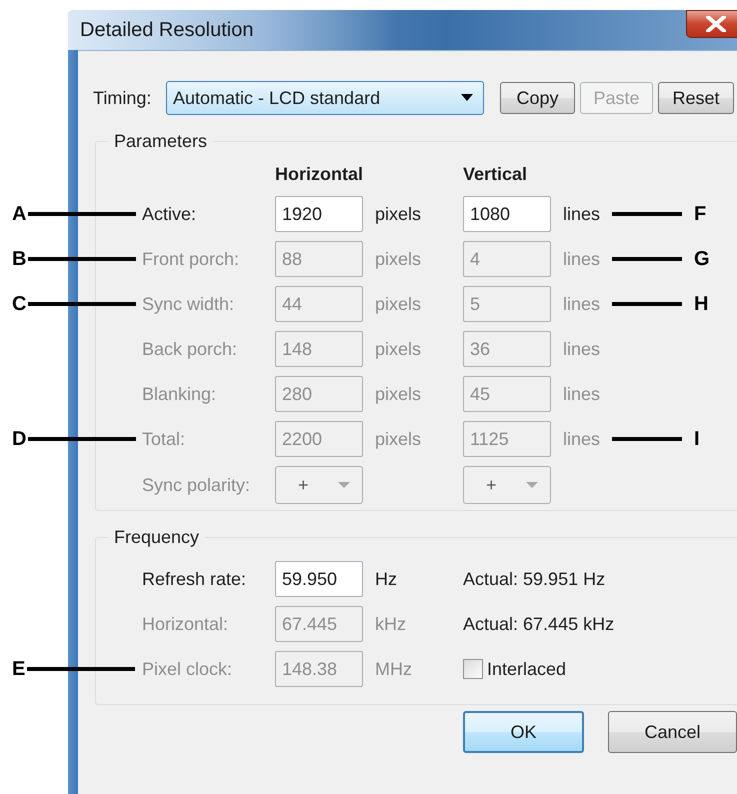 This screenshot has width=737, height=794. I want to click on column-header: Vertical, so click(495, 174).